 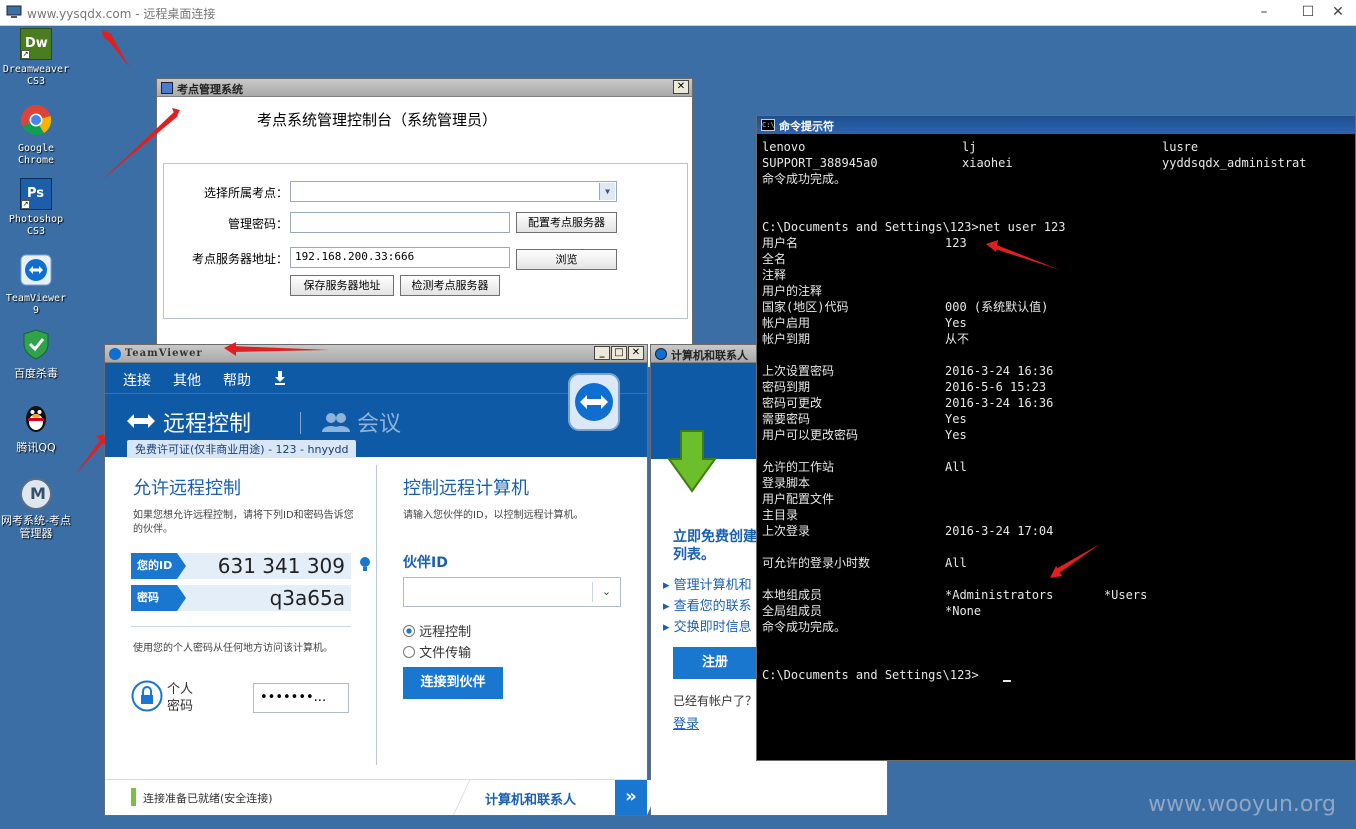 What do you see at coordinates (792, 611) in the screenshot?
I see `cmd-field-key: 全局组成员` at bounding box center [792, 611].